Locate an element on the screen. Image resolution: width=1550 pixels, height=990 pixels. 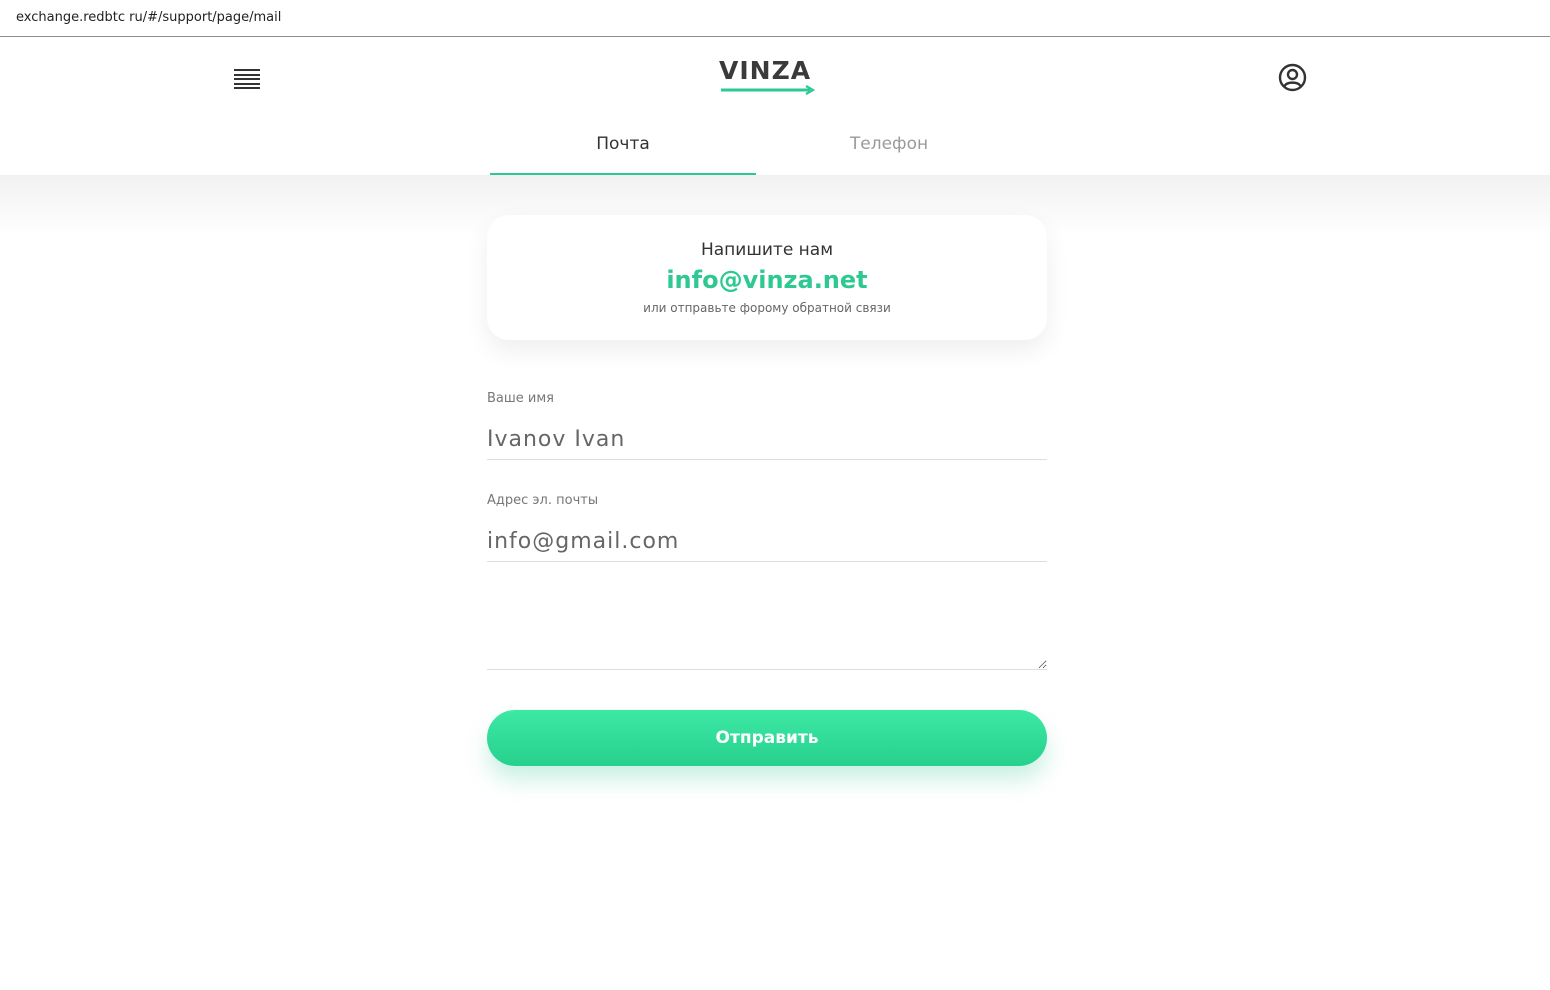
email-field-group: Адрес эл. почты is located at coordinates (767, 527).